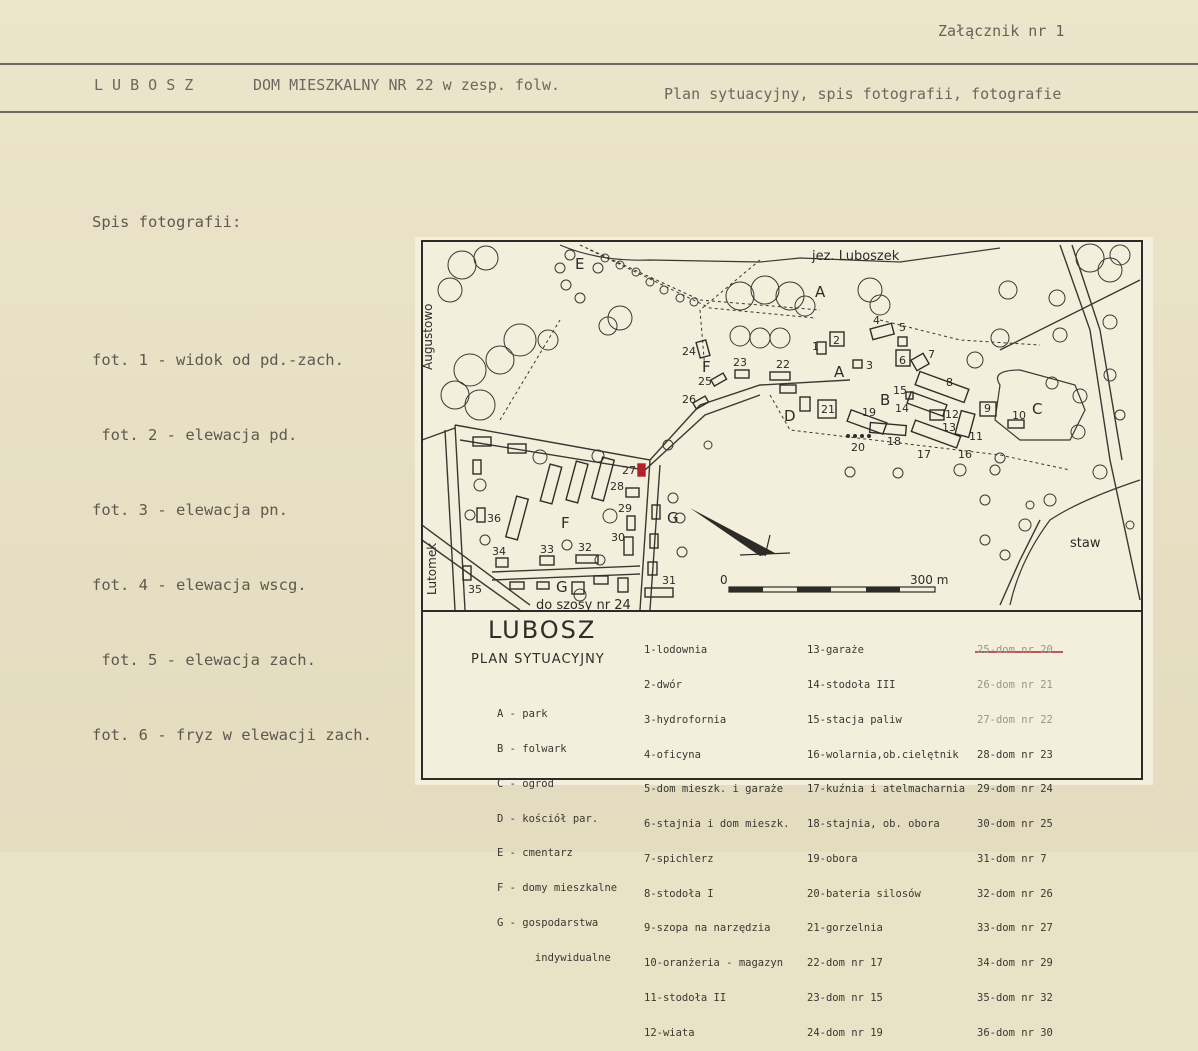 This screenshot has height=1051, width=1198. Describe the element at coordinates (676, 650) in the screenshot. I see `legend-item: 1-lodownia` at that location.